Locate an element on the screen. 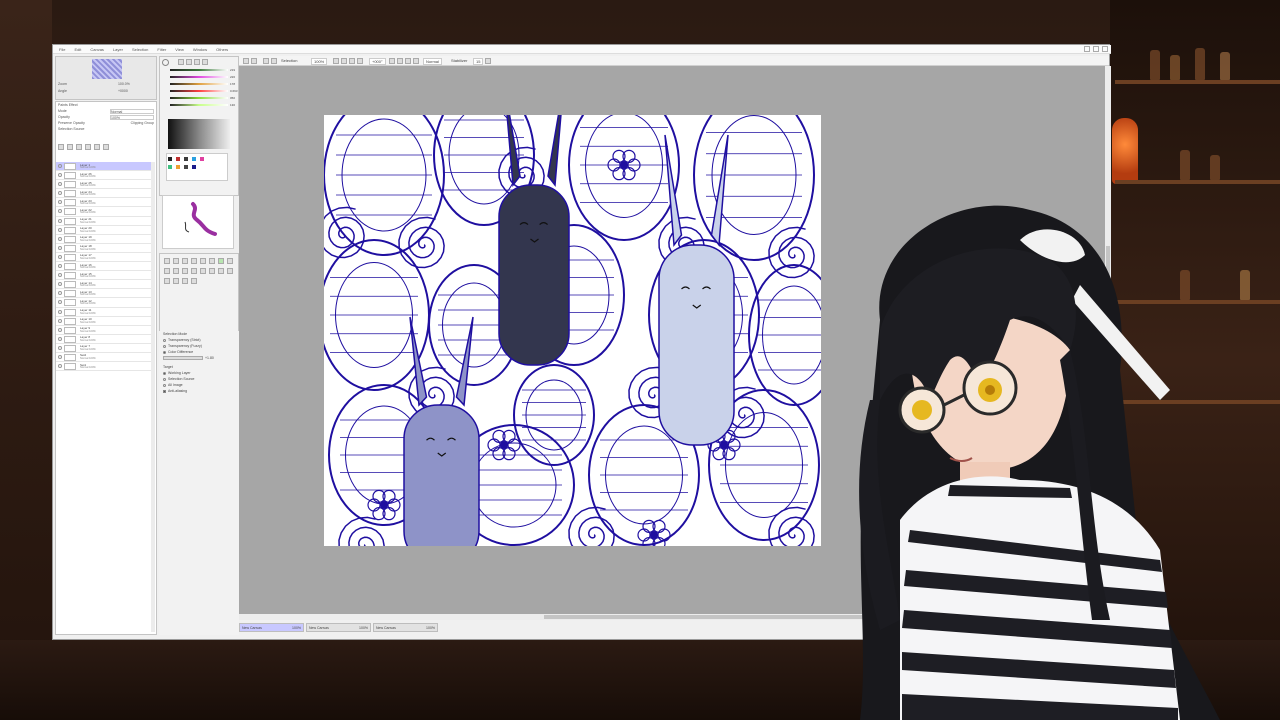  minimize-button is located at coordinates (1087, 49).